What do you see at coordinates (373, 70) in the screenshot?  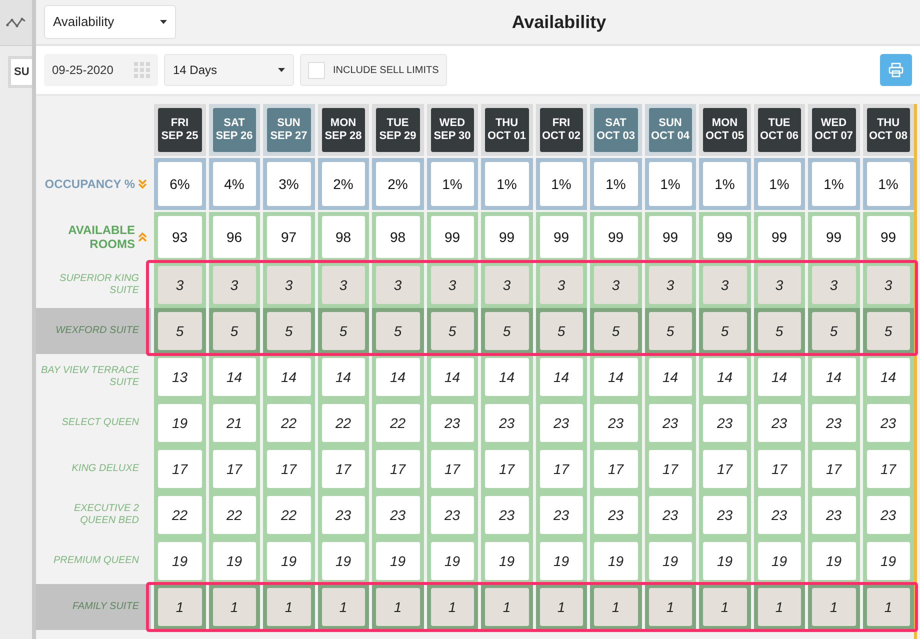 I see `sell-limits-checkbox: INCLUDE SELL LIMITS` at bounding box center [373, 70].